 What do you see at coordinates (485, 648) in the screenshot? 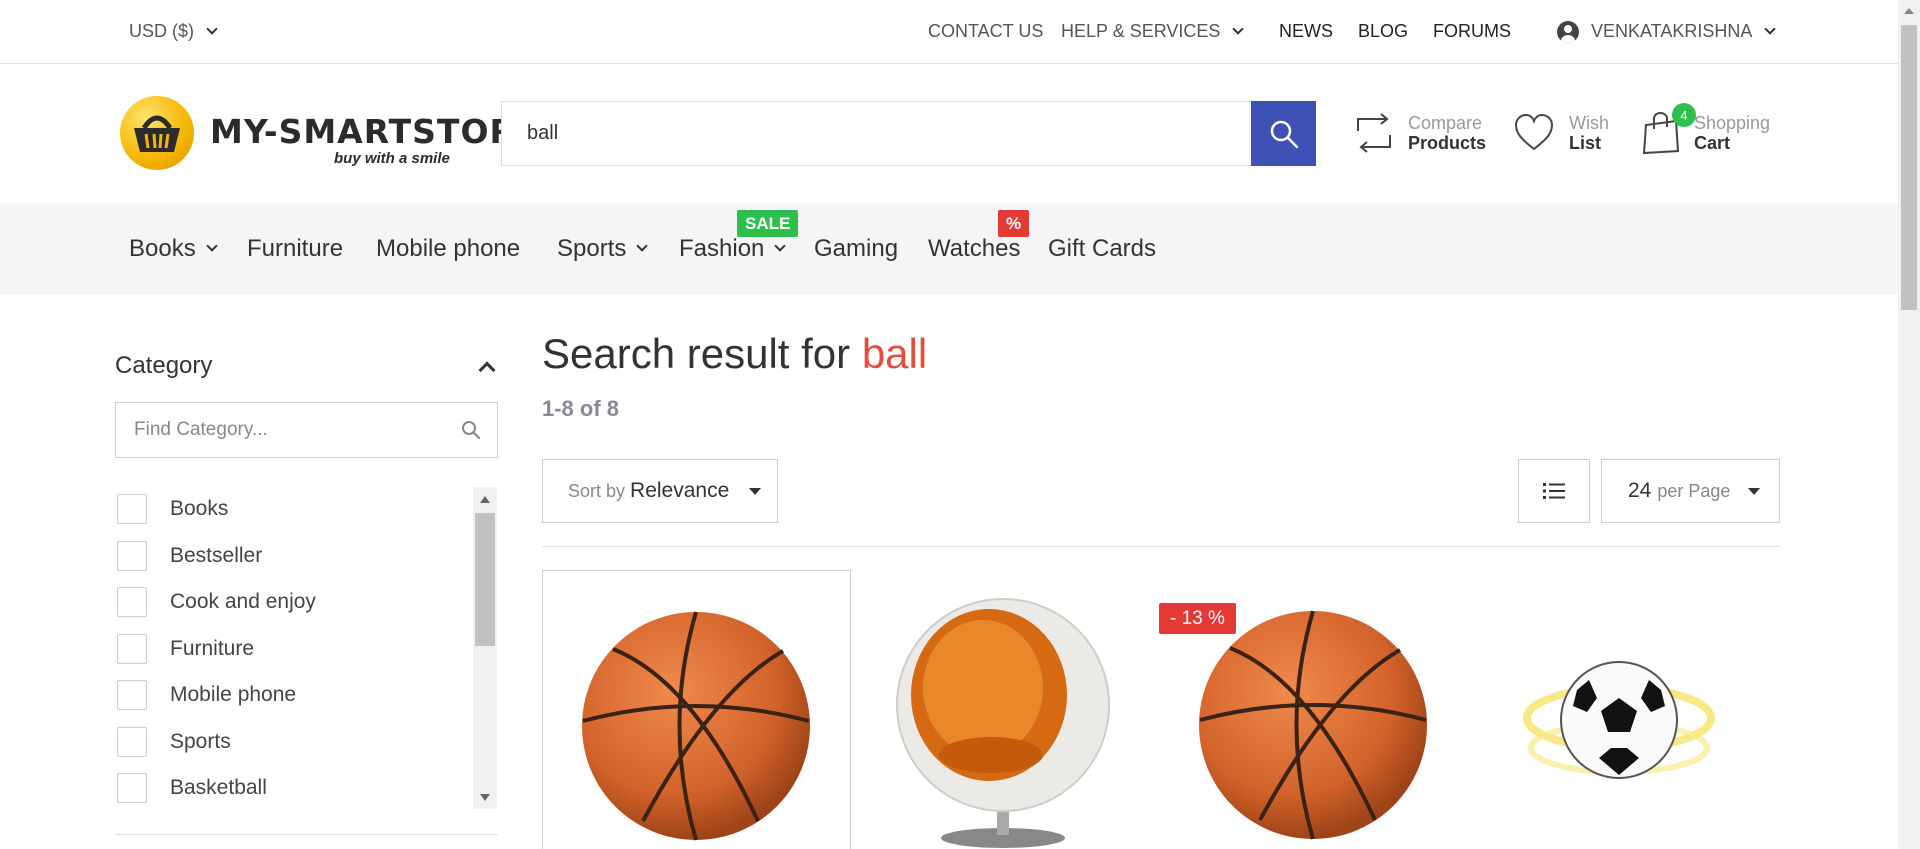
I see `category-scrollbar` at bounding box center [485, 648].